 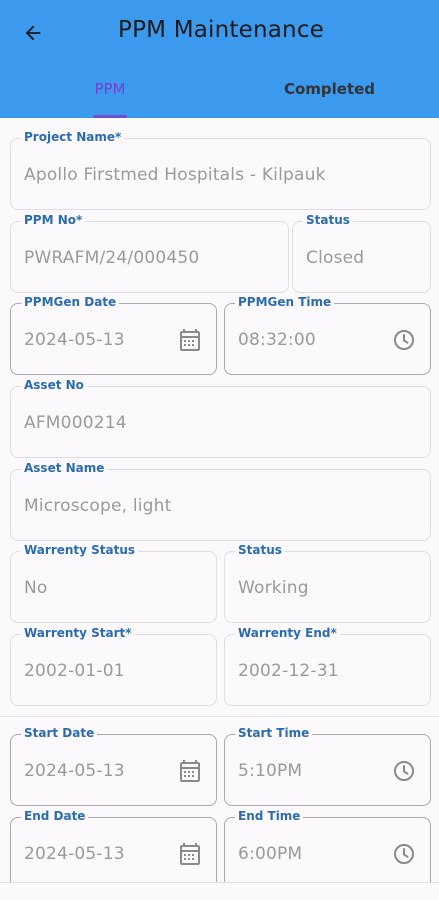 What do you see at coordinates (59, 733) in the screenshot?
I see `field-label: Start Date` at bounding box center [59, 733].